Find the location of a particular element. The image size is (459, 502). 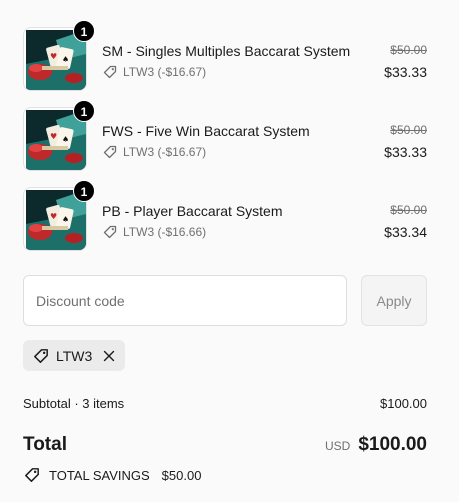

total-amount: USD $100.00 is located at coordinates (376, 445).